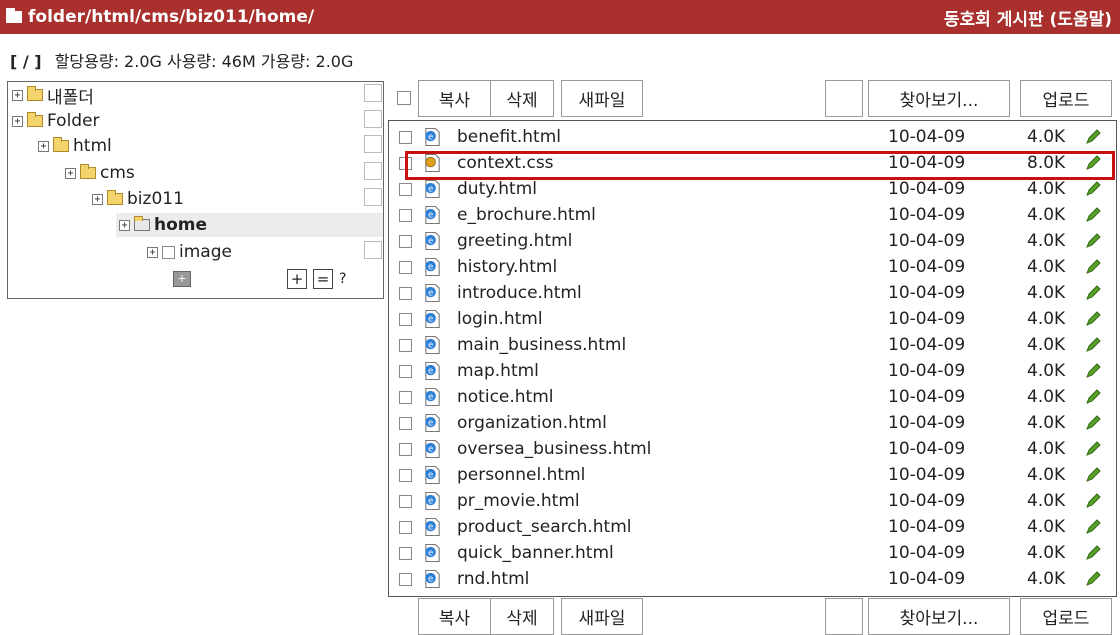 The image size is (1120, 635). Describe the element at coordinates (752, 398) in the screenshot. I see `file-row: e notice.html 10-04-09 4.0K` at that location.